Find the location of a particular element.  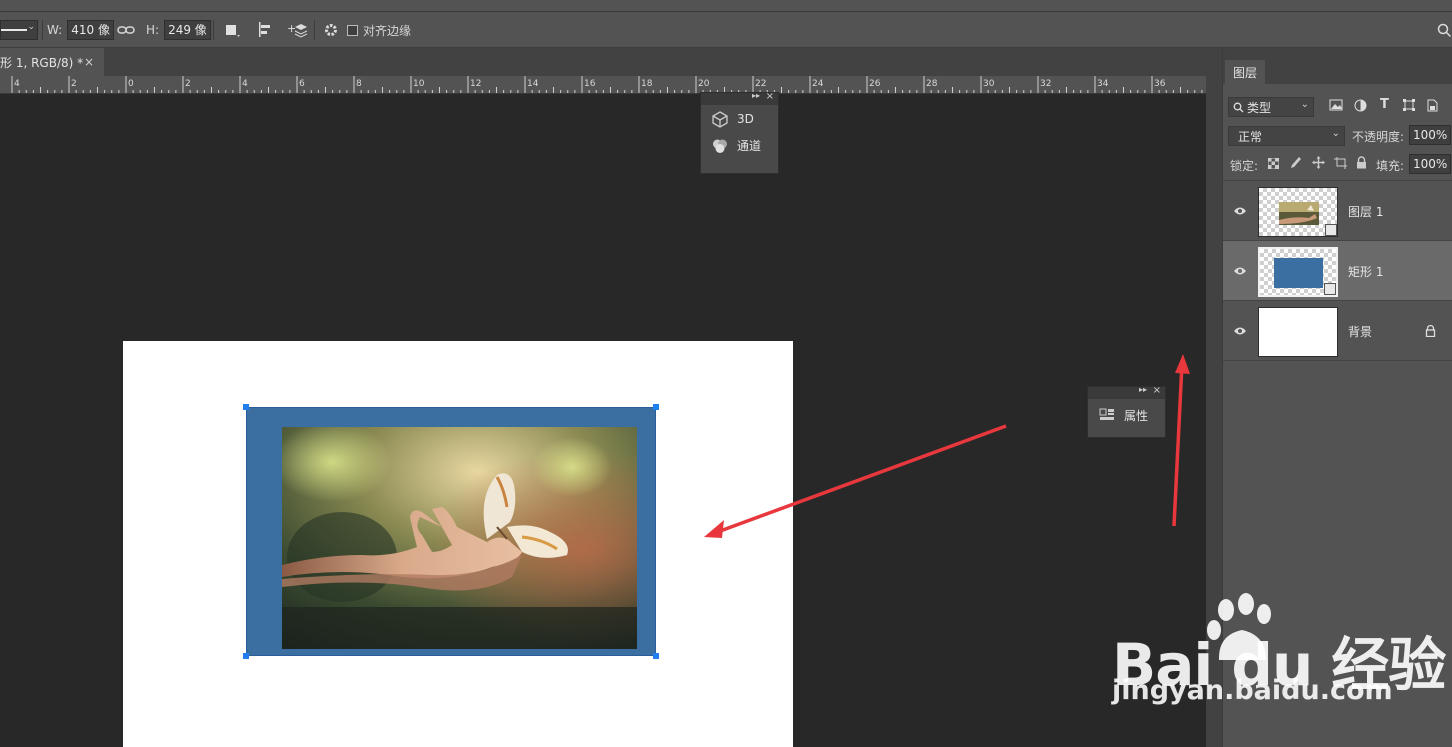

document-tab: 矩形 1, RGB/8) * × is located at coordinates (52, 62).